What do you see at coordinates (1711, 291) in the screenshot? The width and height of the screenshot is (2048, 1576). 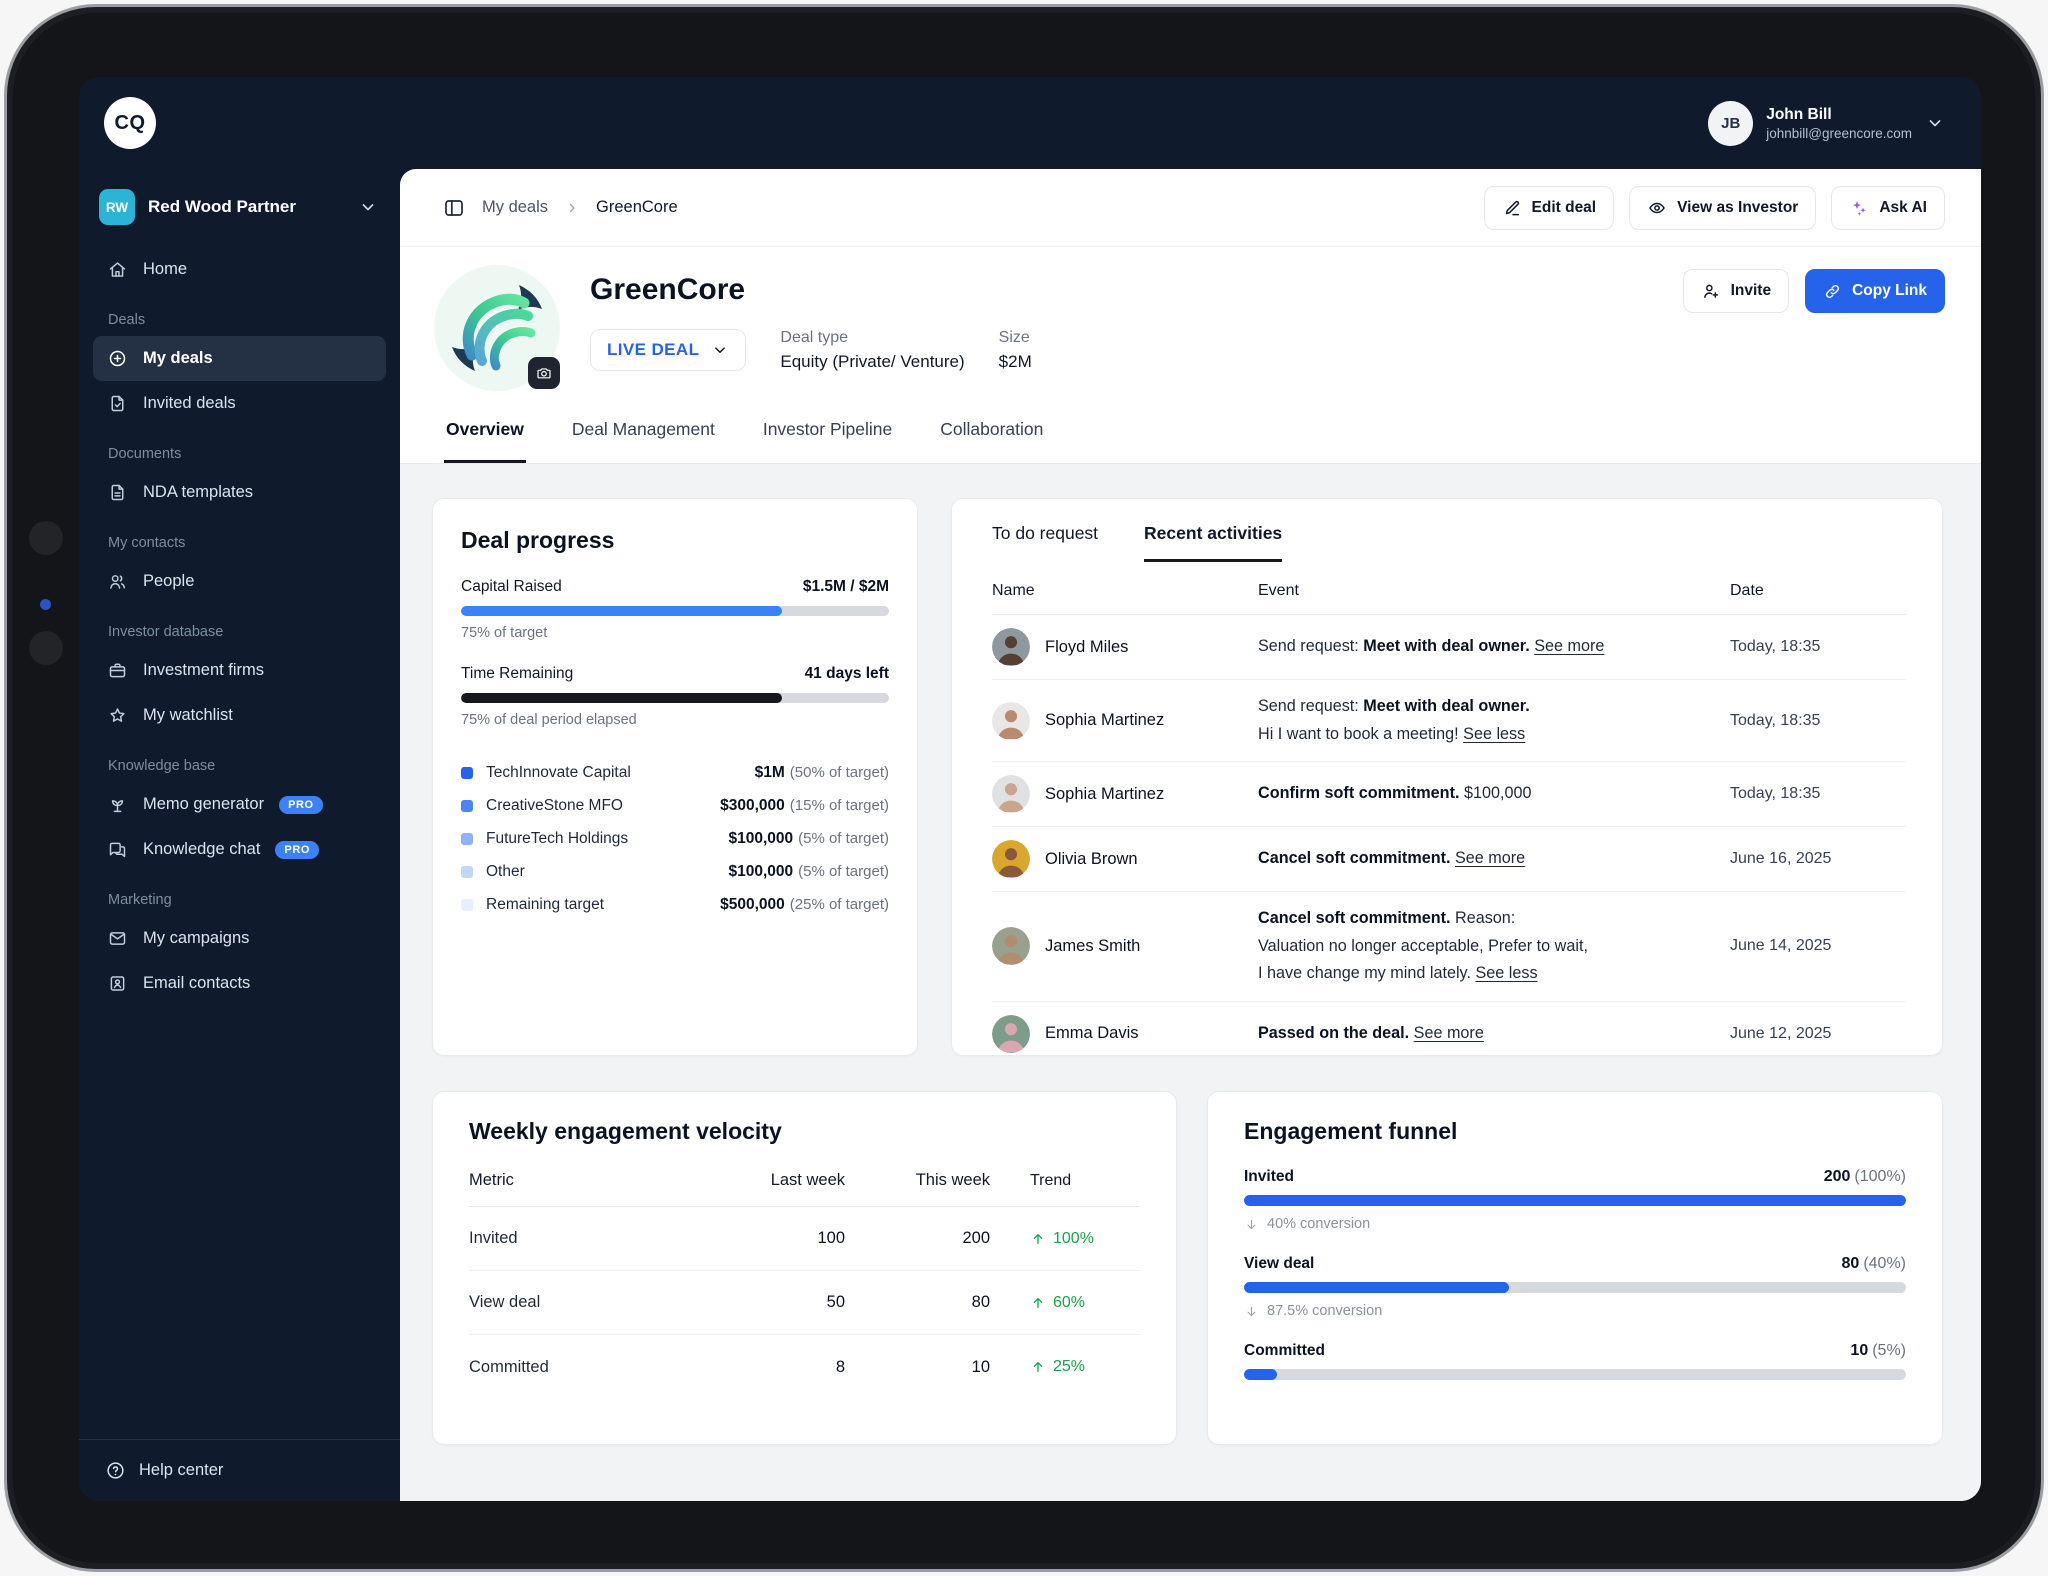 I see `person-plus-icon` at bounding box center [1711, 291].